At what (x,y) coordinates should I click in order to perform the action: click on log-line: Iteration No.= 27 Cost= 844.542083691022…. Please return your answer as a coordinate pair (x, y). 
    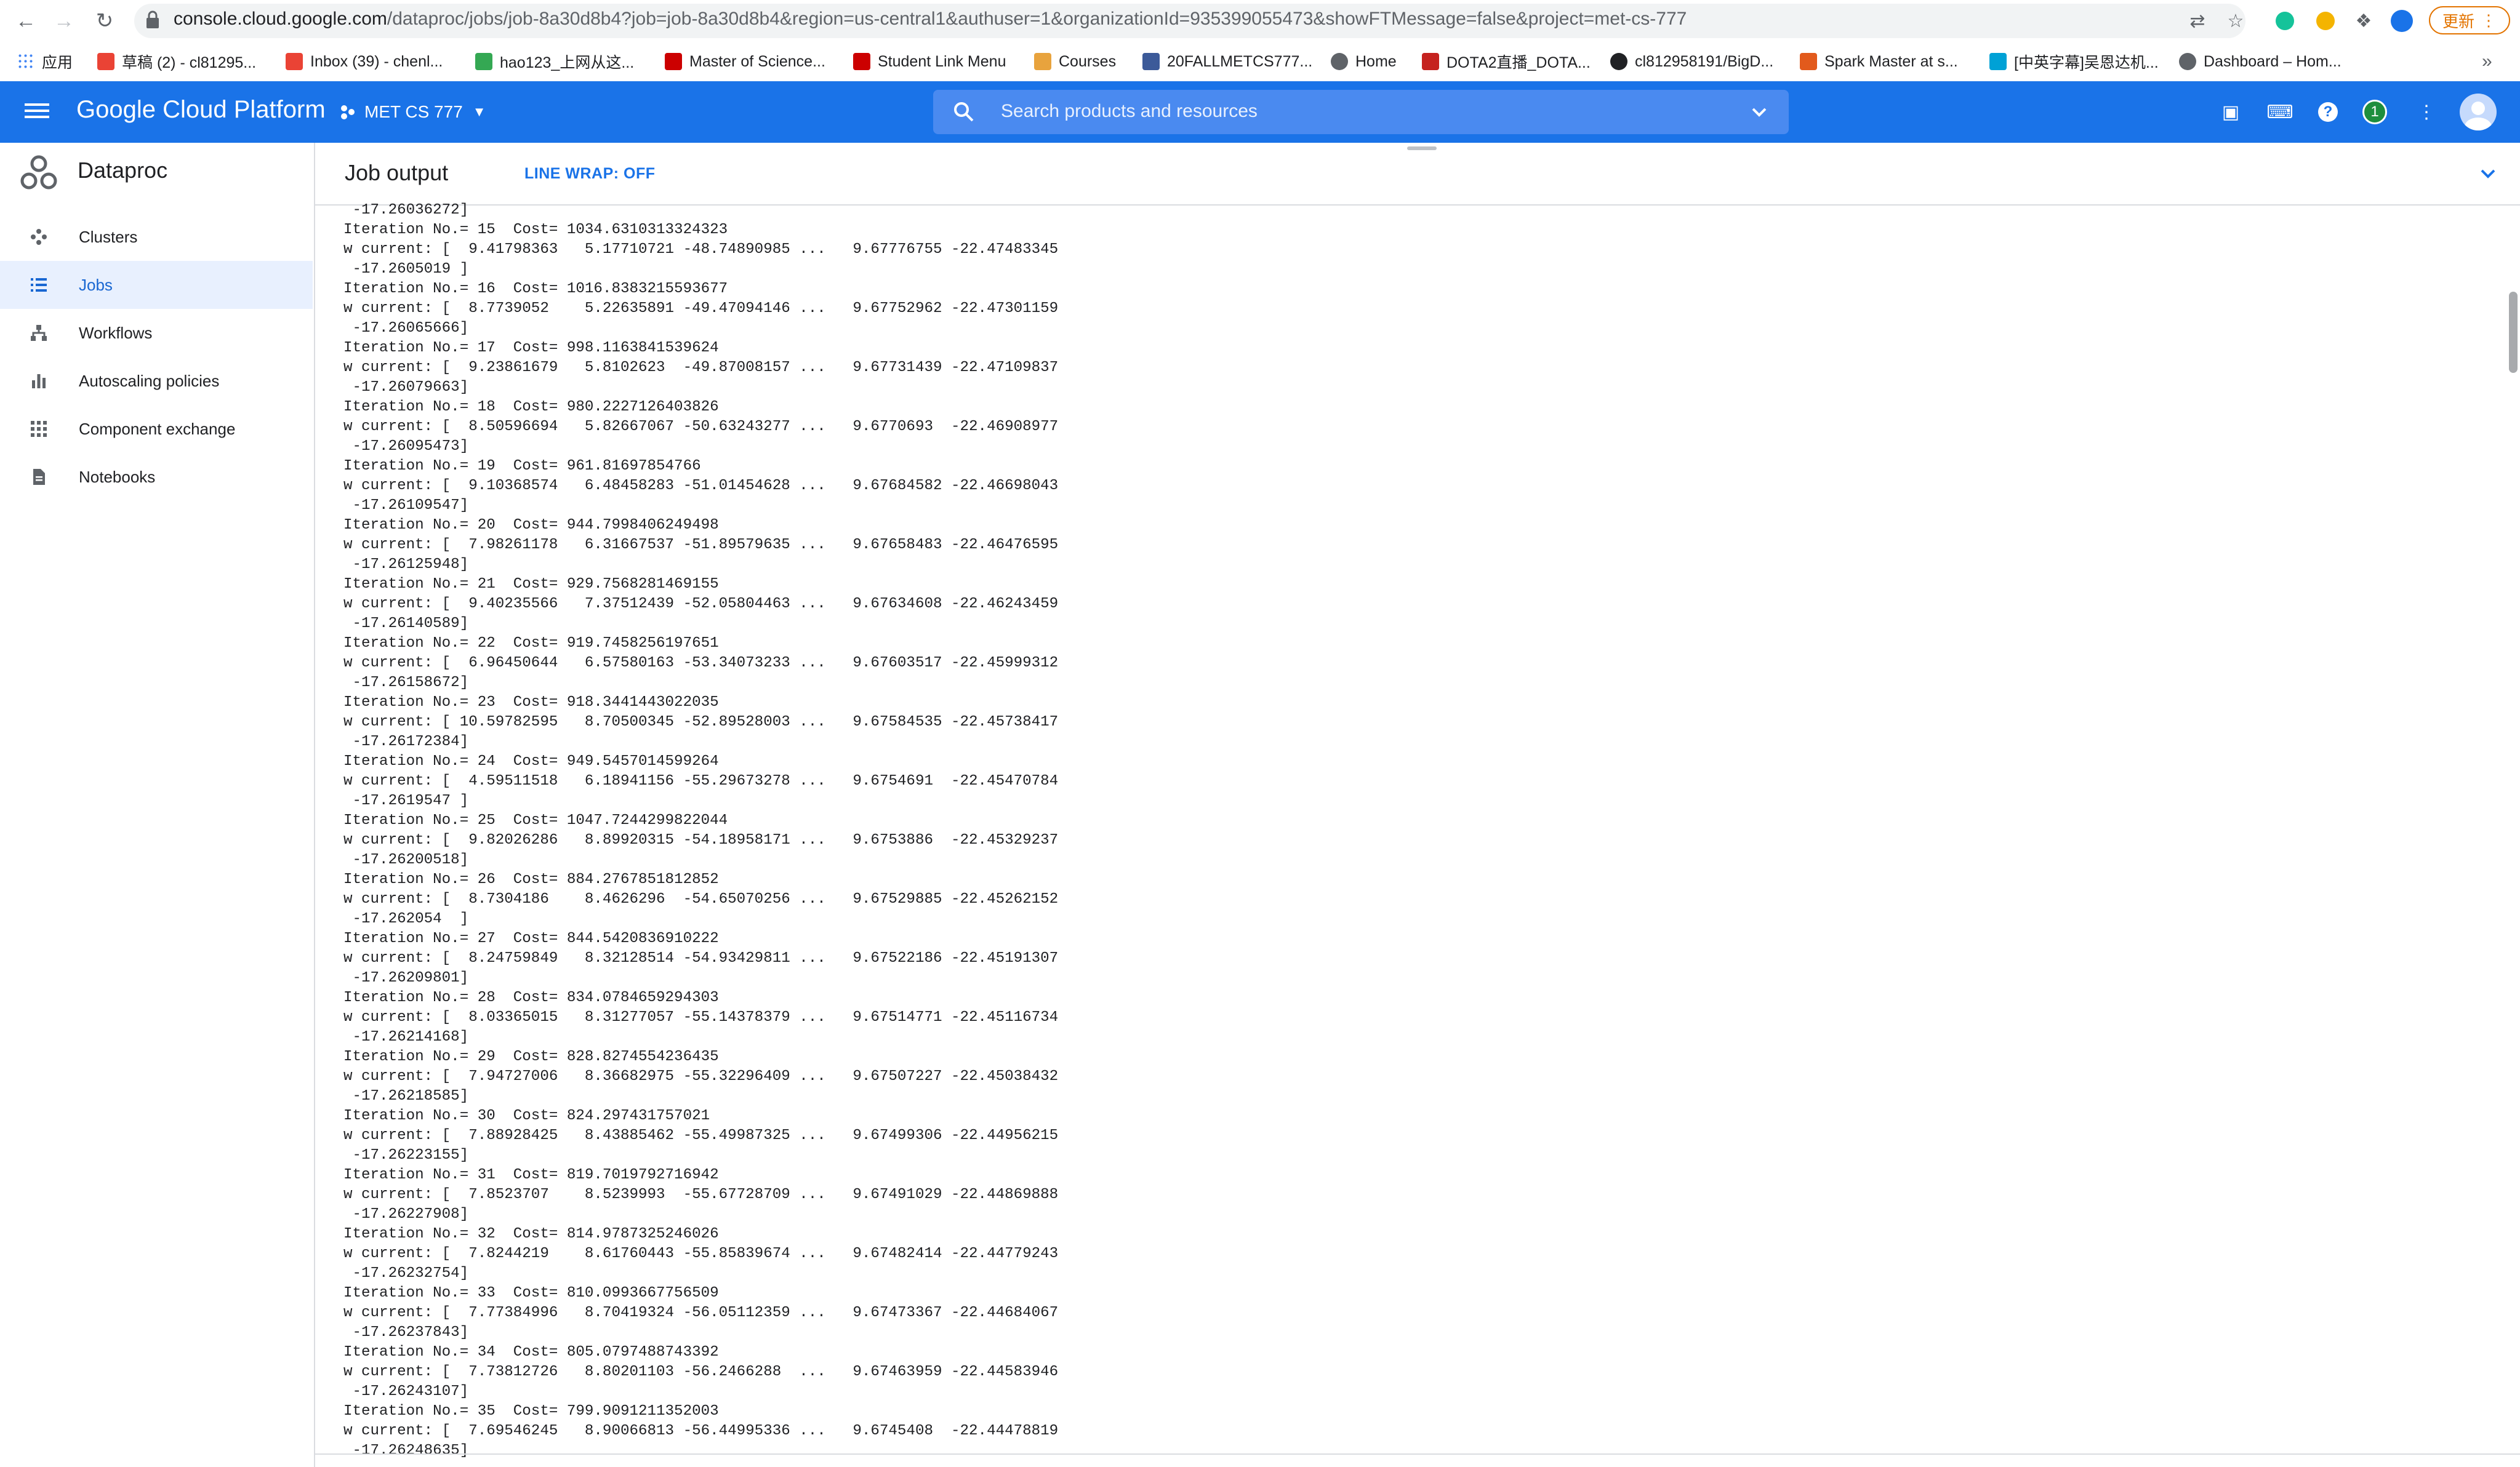
    Looking at the image, I should click on (531, 938).